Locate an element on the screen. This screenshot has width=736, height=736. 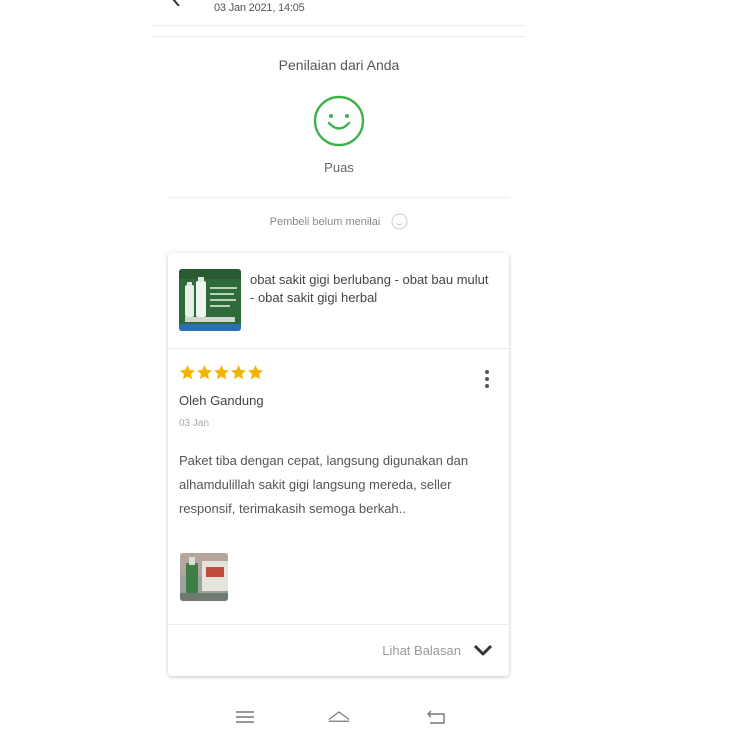
home-icon is located at coordinates (339, 717).